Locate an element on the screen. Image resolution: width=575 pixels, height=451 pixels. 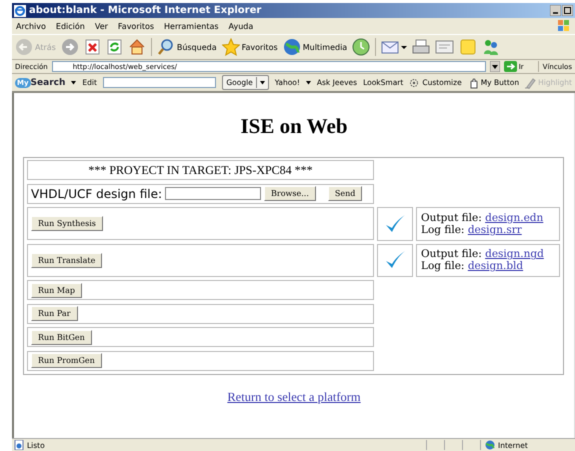
search-button: Búsqueda is located at coordinates (186, 47).